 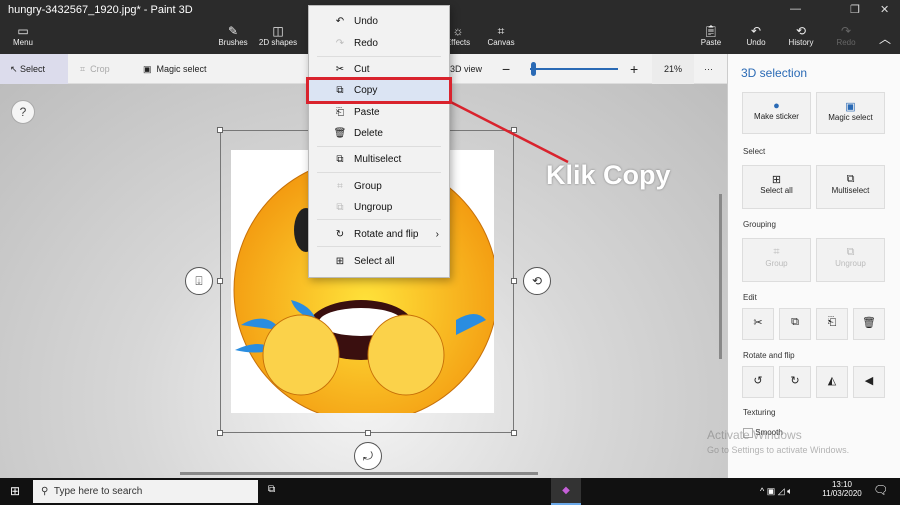 What do you see at coordinates (340, 207) in the screenshot?
I see `ungroup-icon: ⧉` at bounding box center [340, 207].